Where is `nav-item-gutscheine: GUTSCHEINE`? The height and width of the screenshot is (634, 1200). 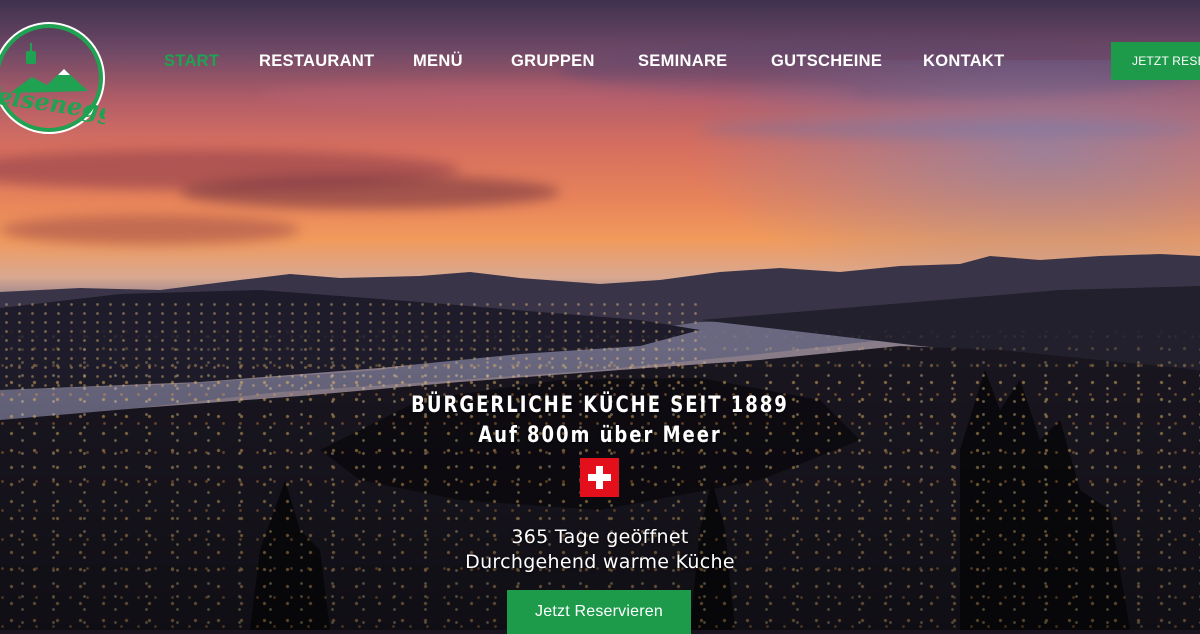 nav-item-gutscheine: GUTSCHEINE is located at coordinates (826, 61).